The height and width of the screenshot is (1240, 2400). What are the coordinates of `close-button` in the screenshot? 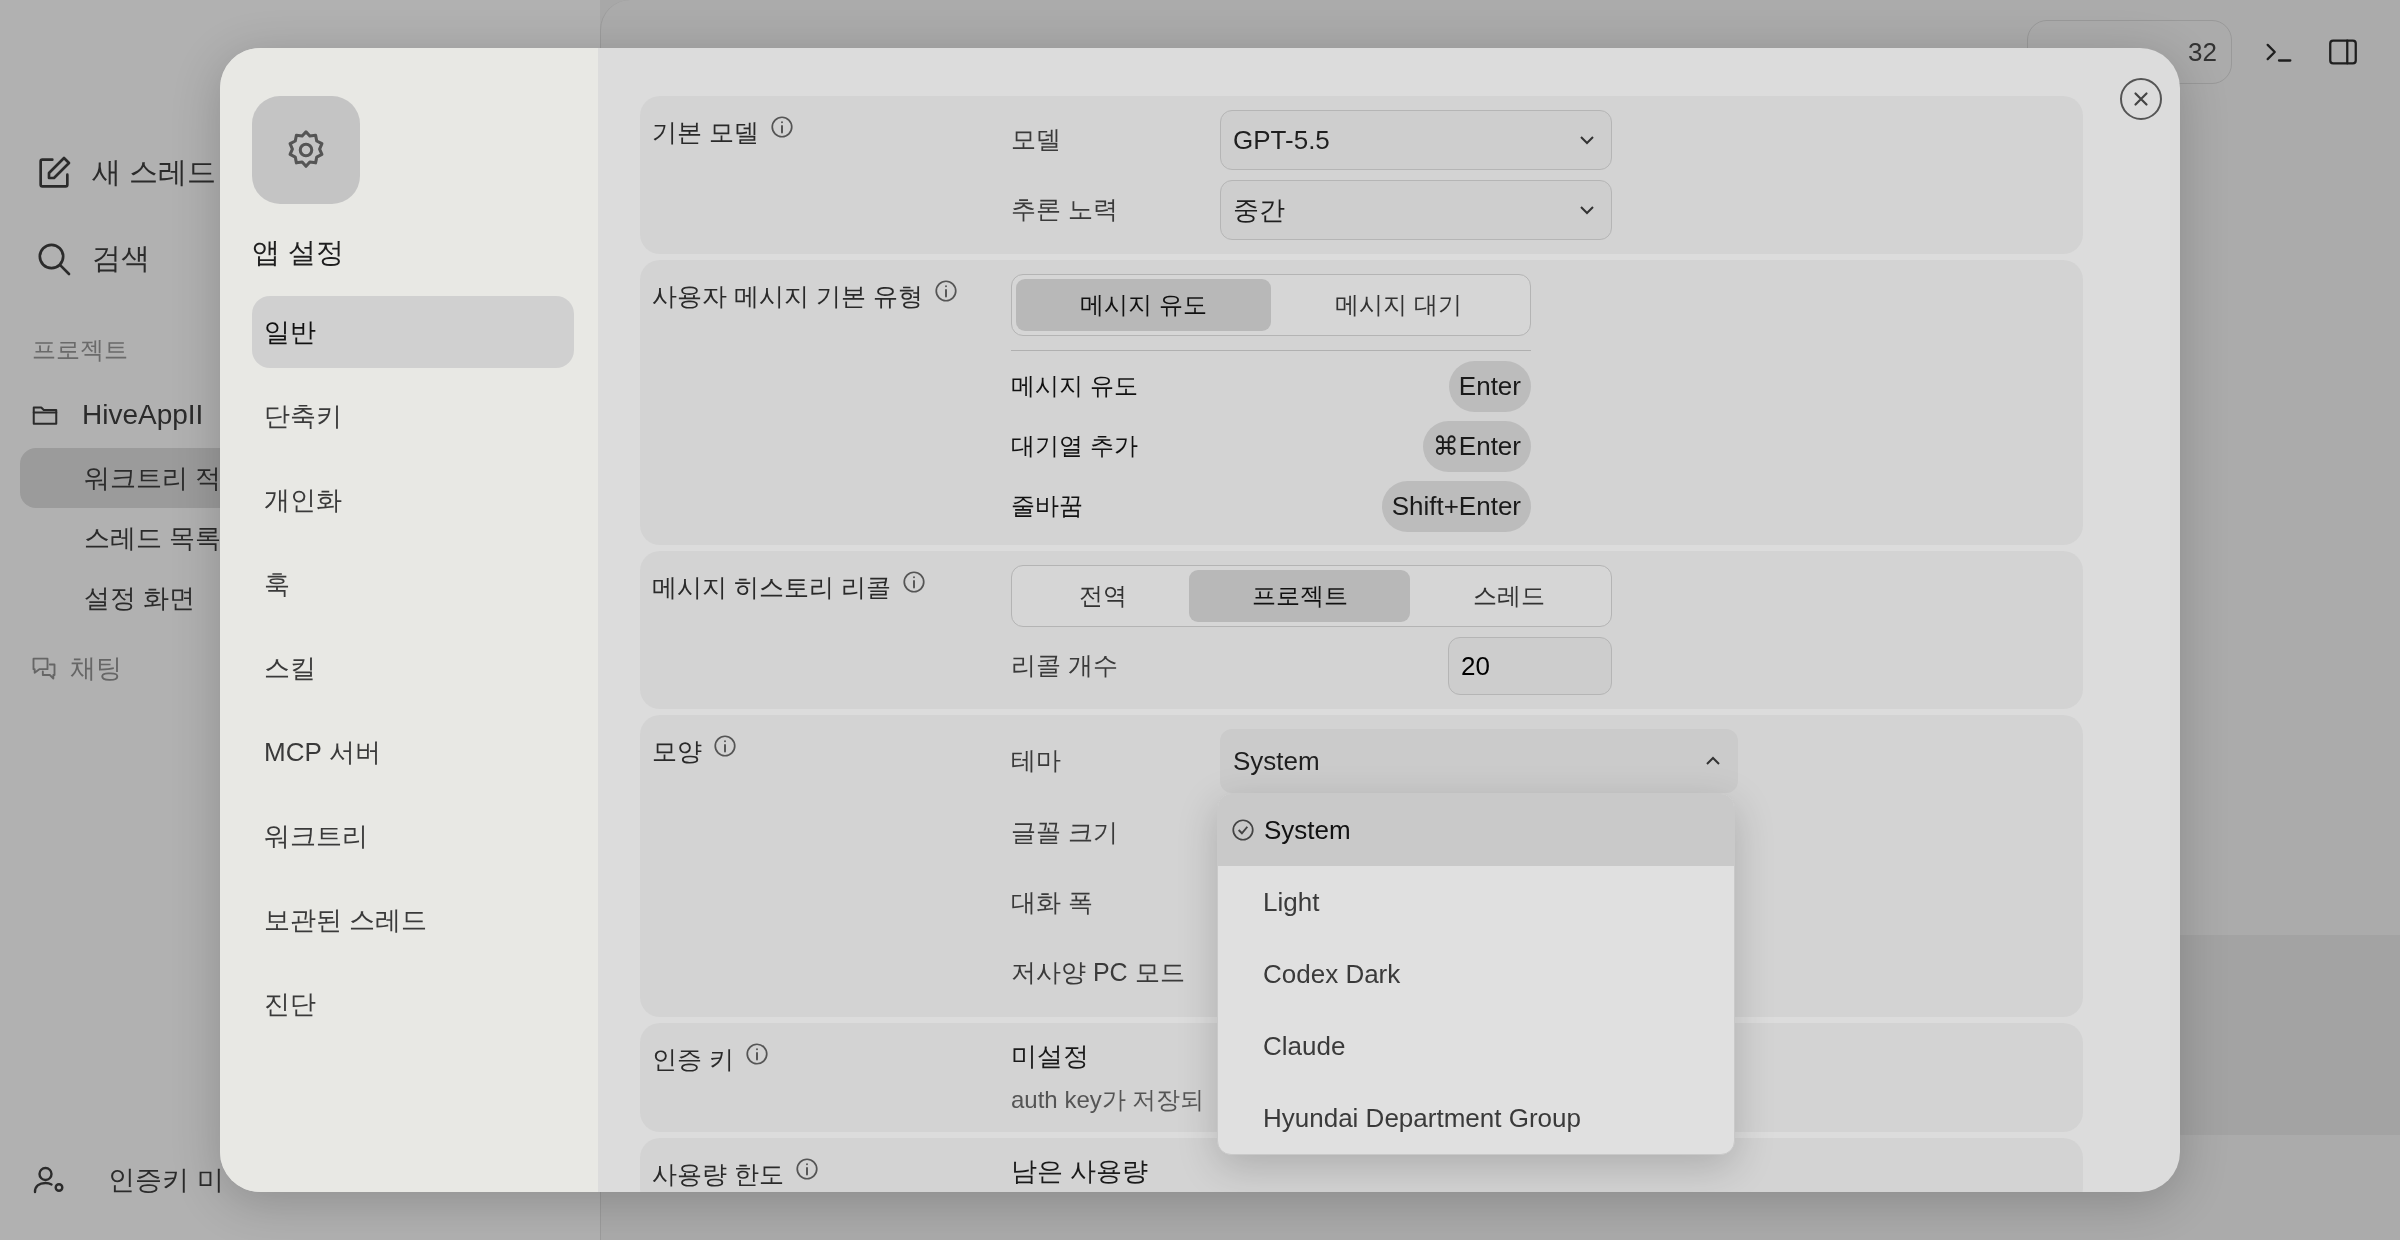 It's located at (2141, 99).